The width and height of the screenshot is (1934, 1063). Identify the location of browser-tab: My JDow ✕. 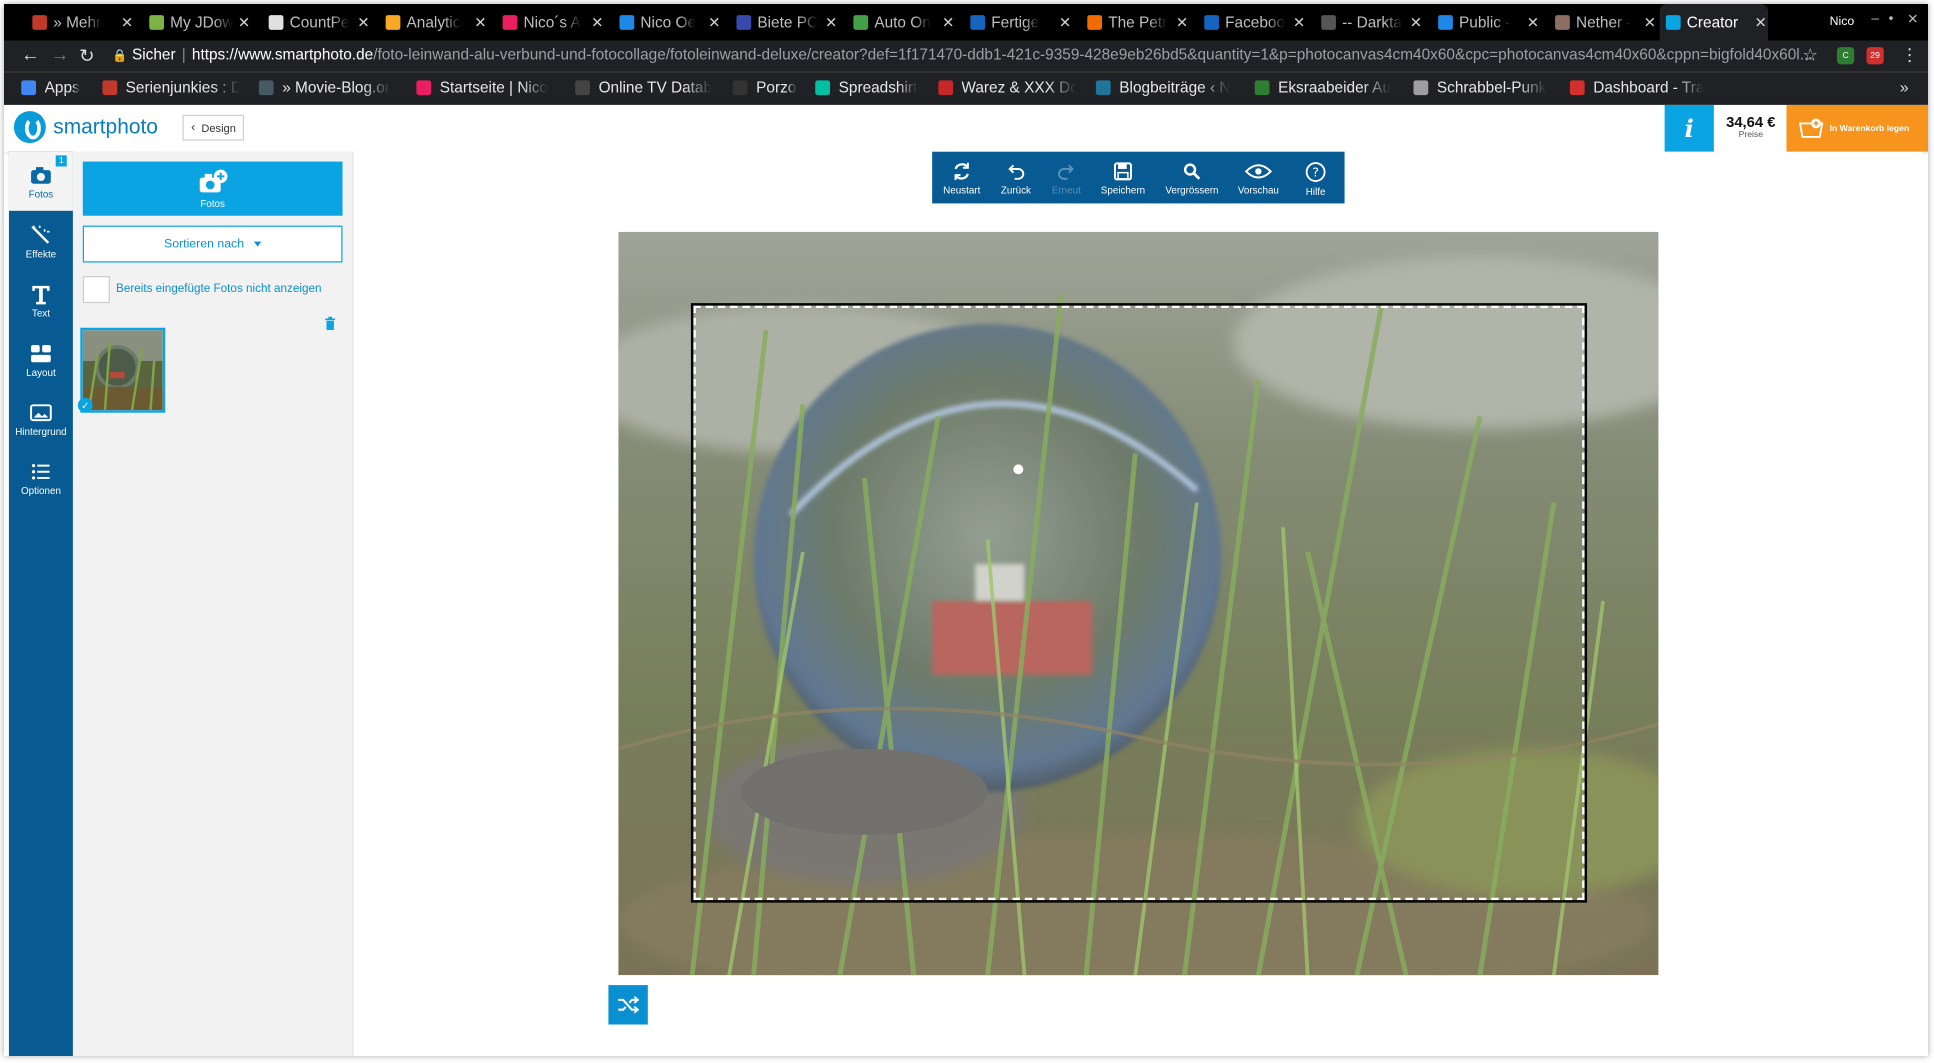
(197, 22).